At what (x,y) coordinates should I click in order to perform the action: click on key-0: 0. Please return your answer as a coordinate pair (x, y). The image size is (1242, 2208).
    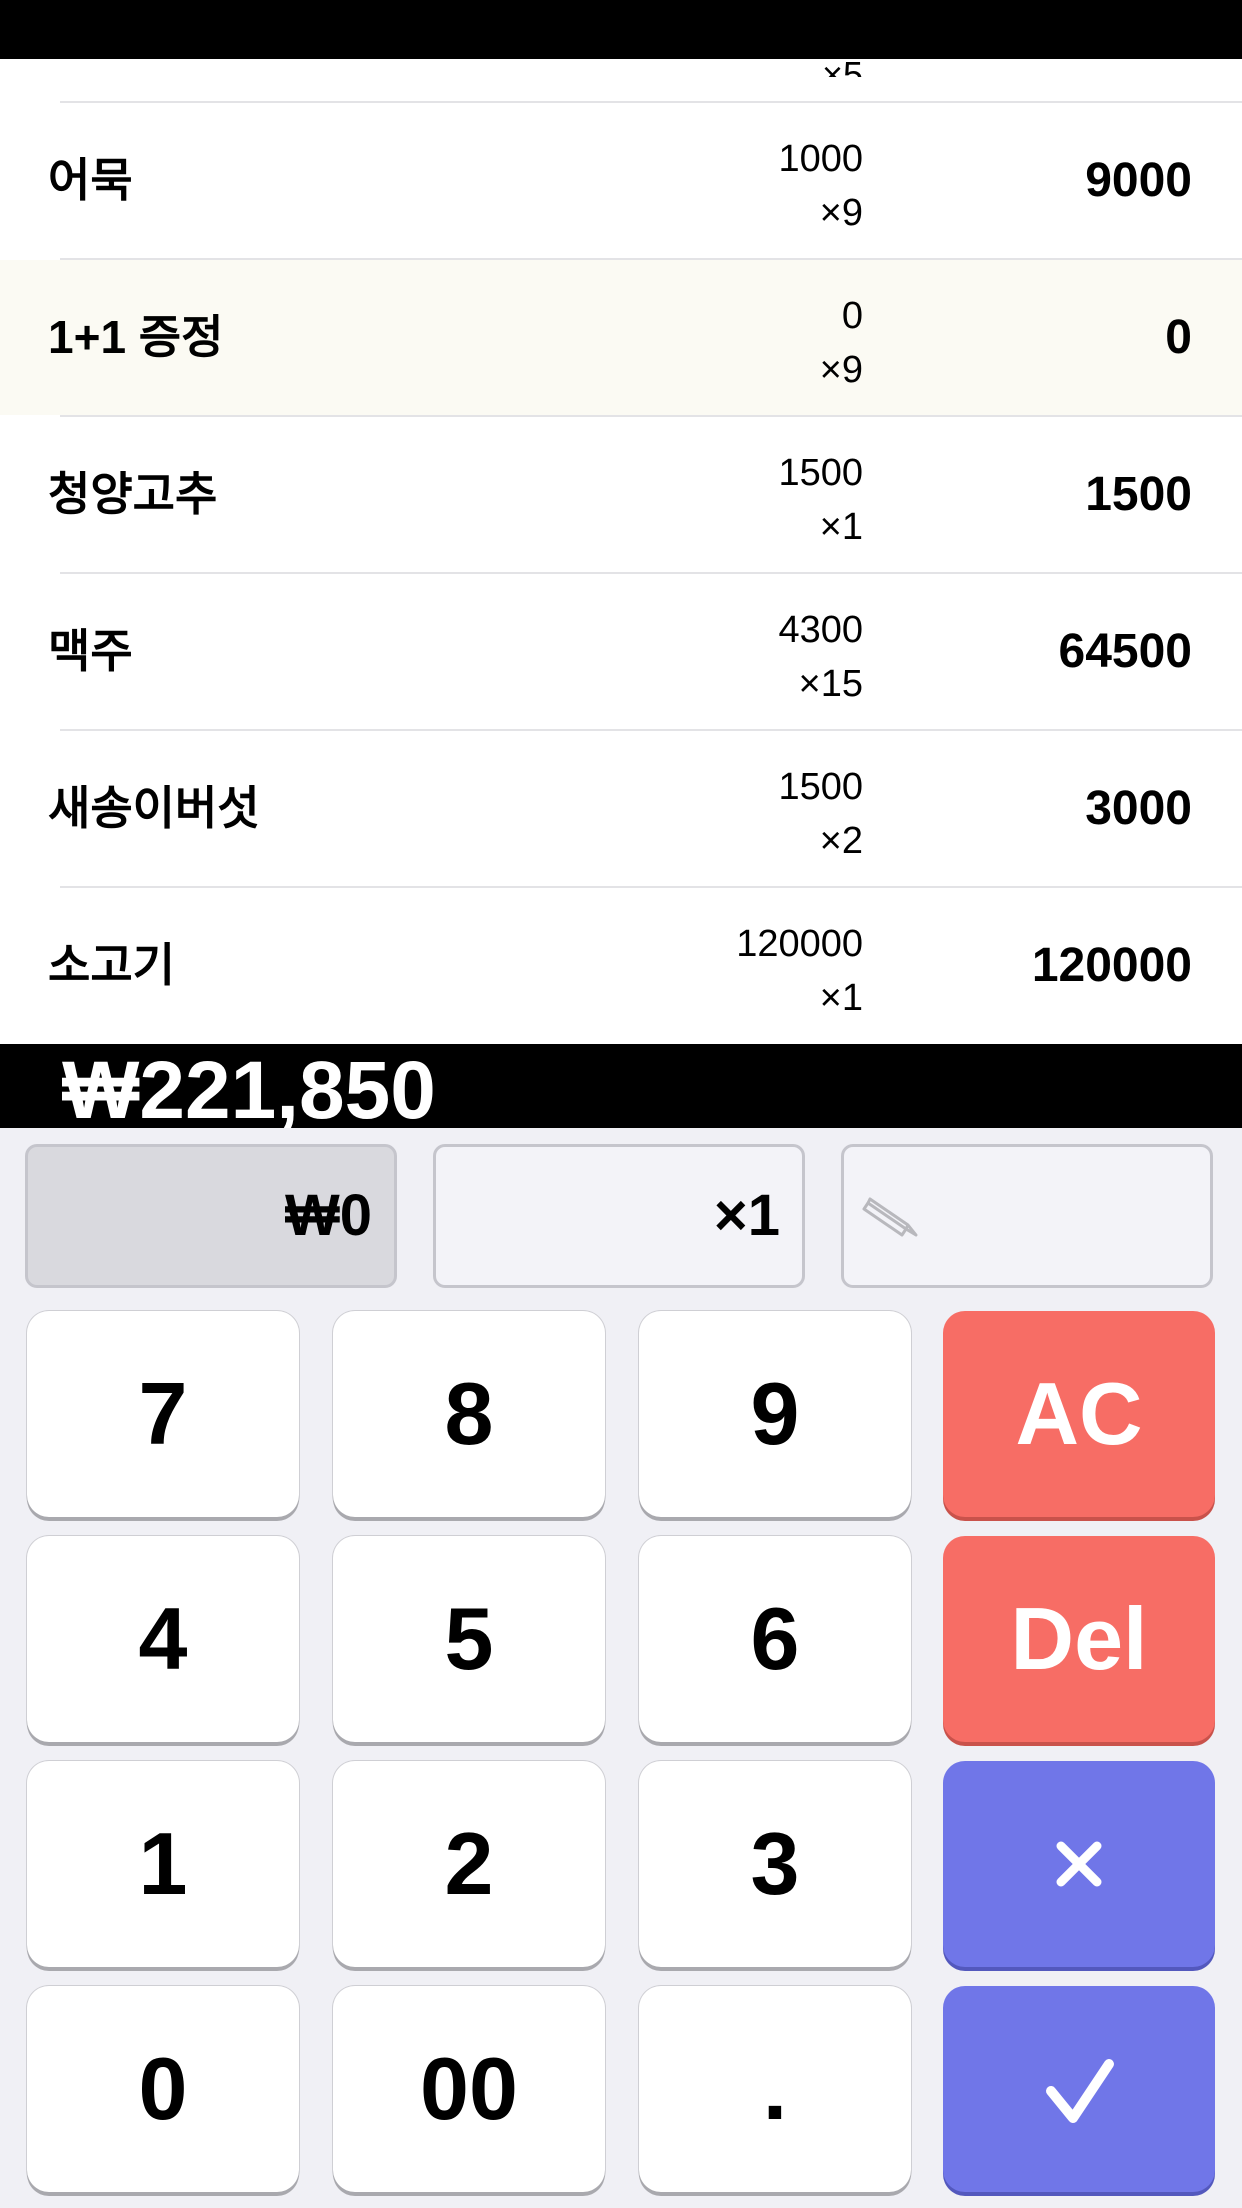
    Looking at the image, I should click on (163, 2089).